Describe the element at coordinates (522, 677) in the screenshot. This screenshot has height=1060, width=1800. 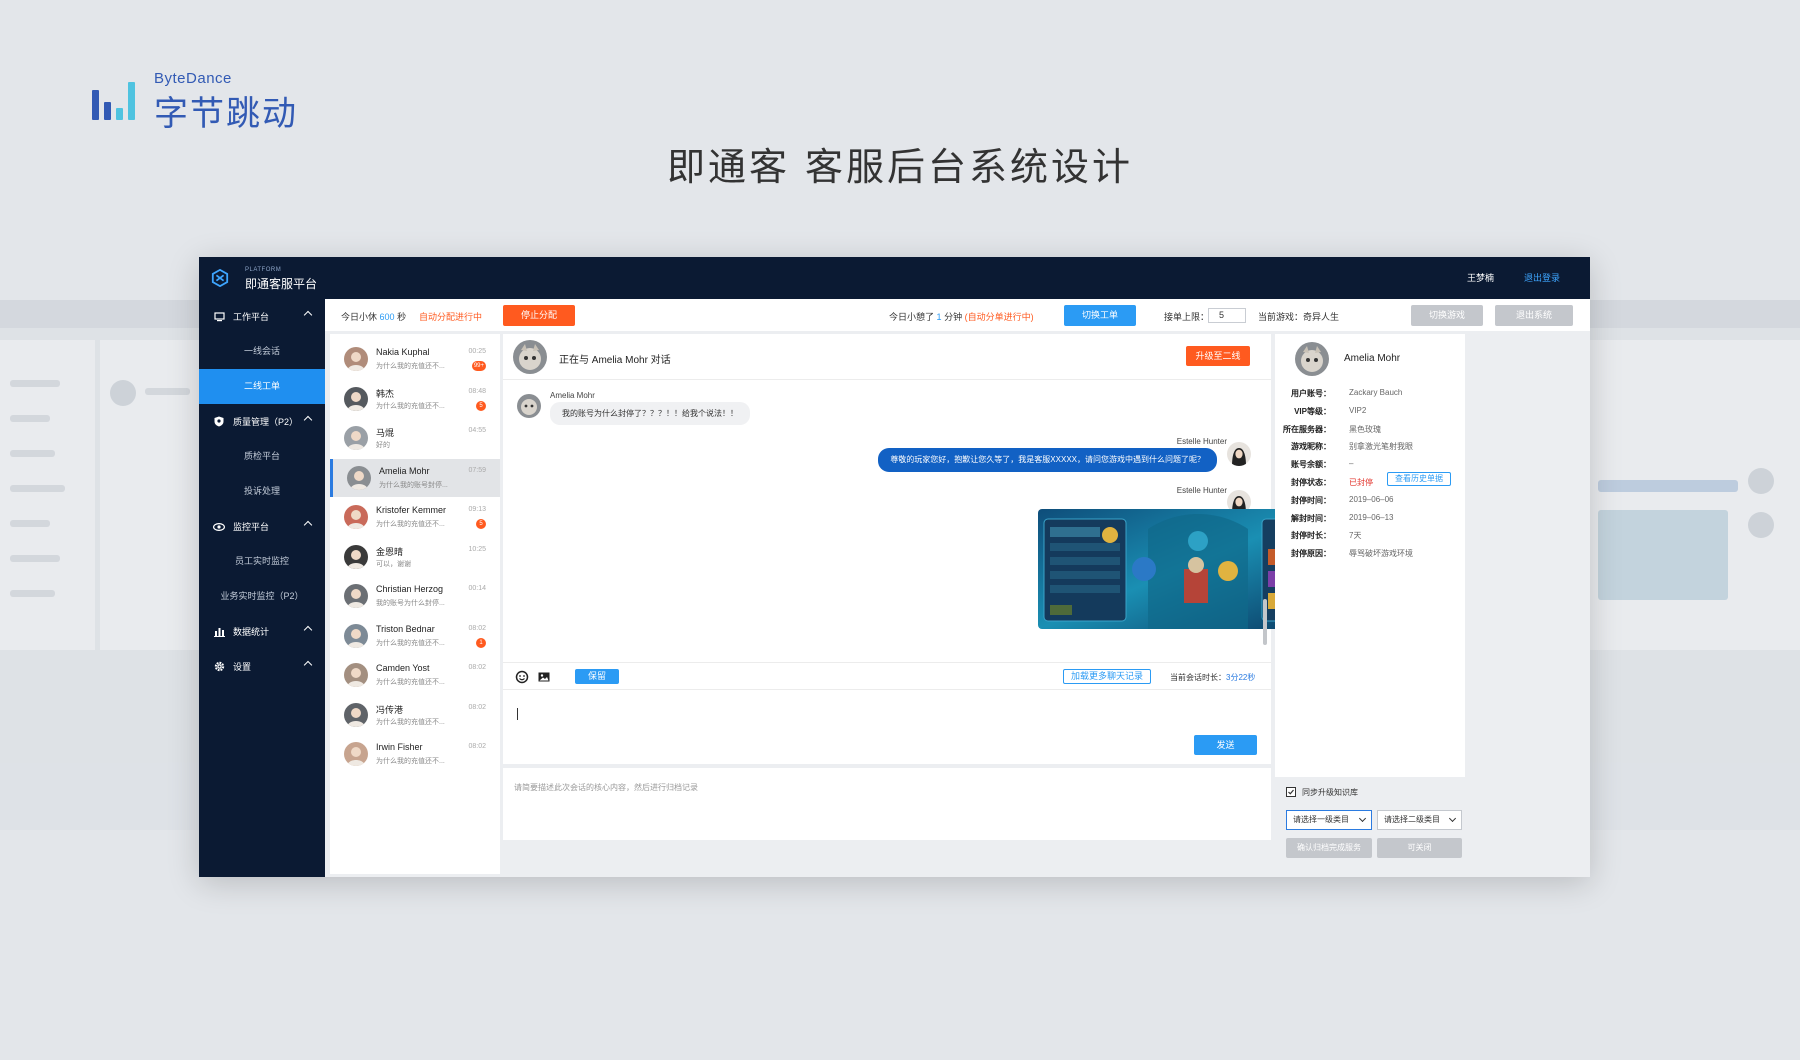
I see `emoji-icon` at that location.